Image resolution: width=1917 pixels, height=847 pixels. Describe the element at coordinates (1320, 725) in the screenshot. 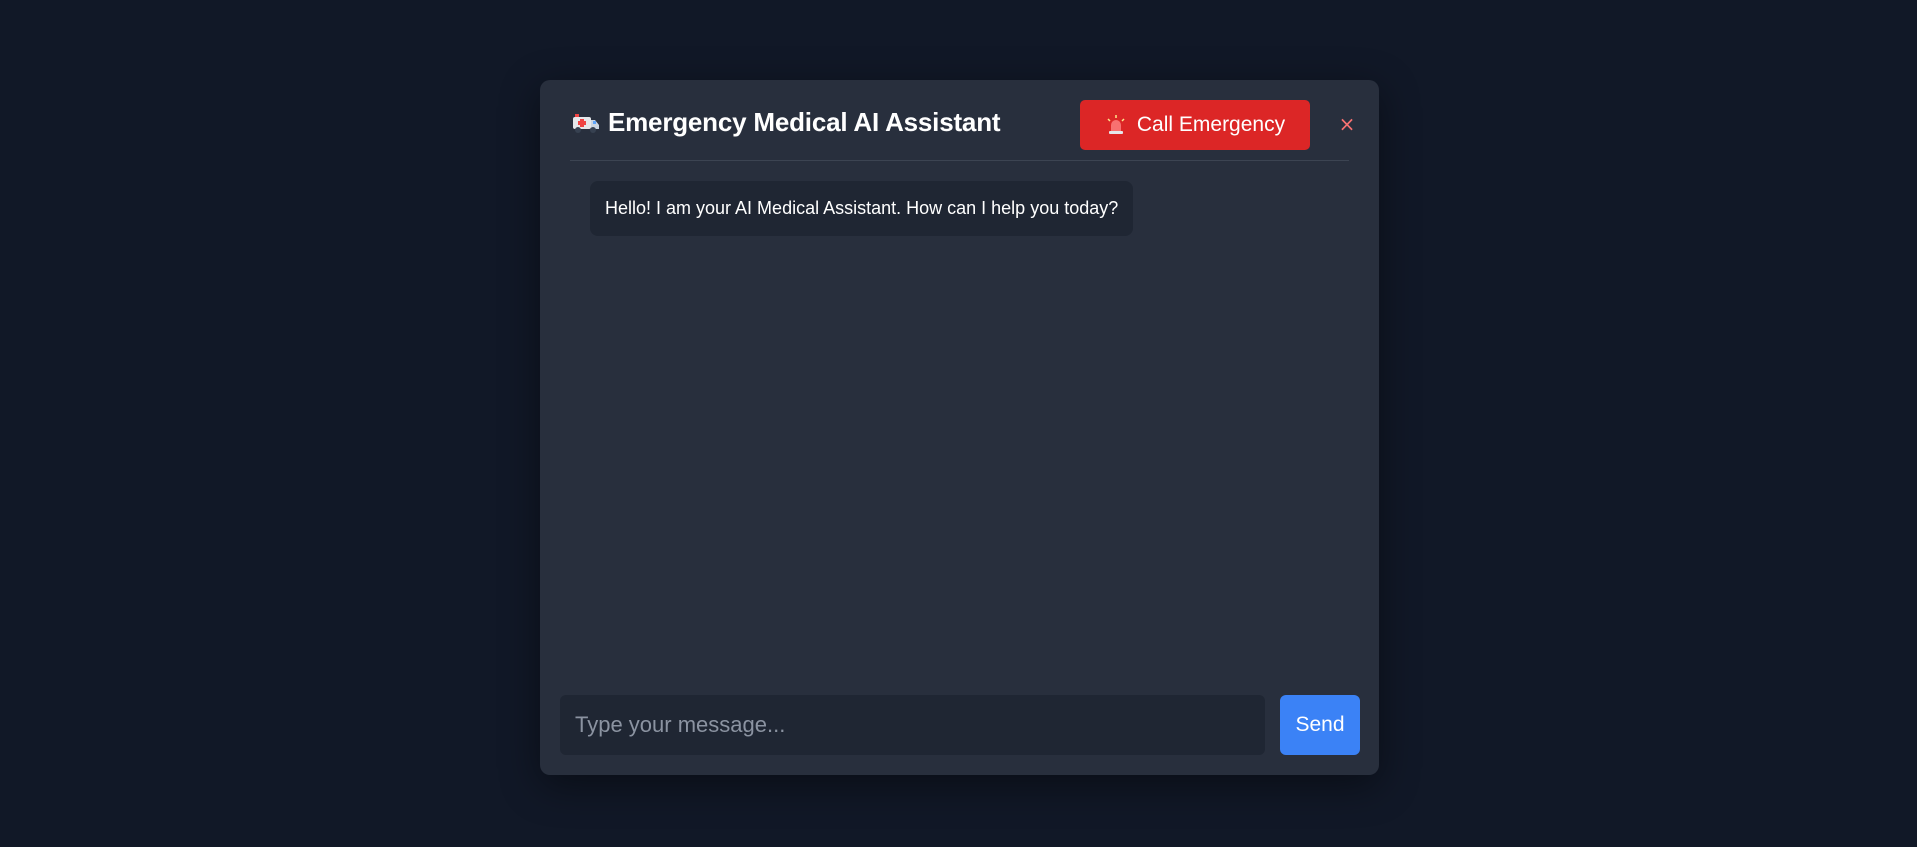

I see `send-button: Send` at that location.